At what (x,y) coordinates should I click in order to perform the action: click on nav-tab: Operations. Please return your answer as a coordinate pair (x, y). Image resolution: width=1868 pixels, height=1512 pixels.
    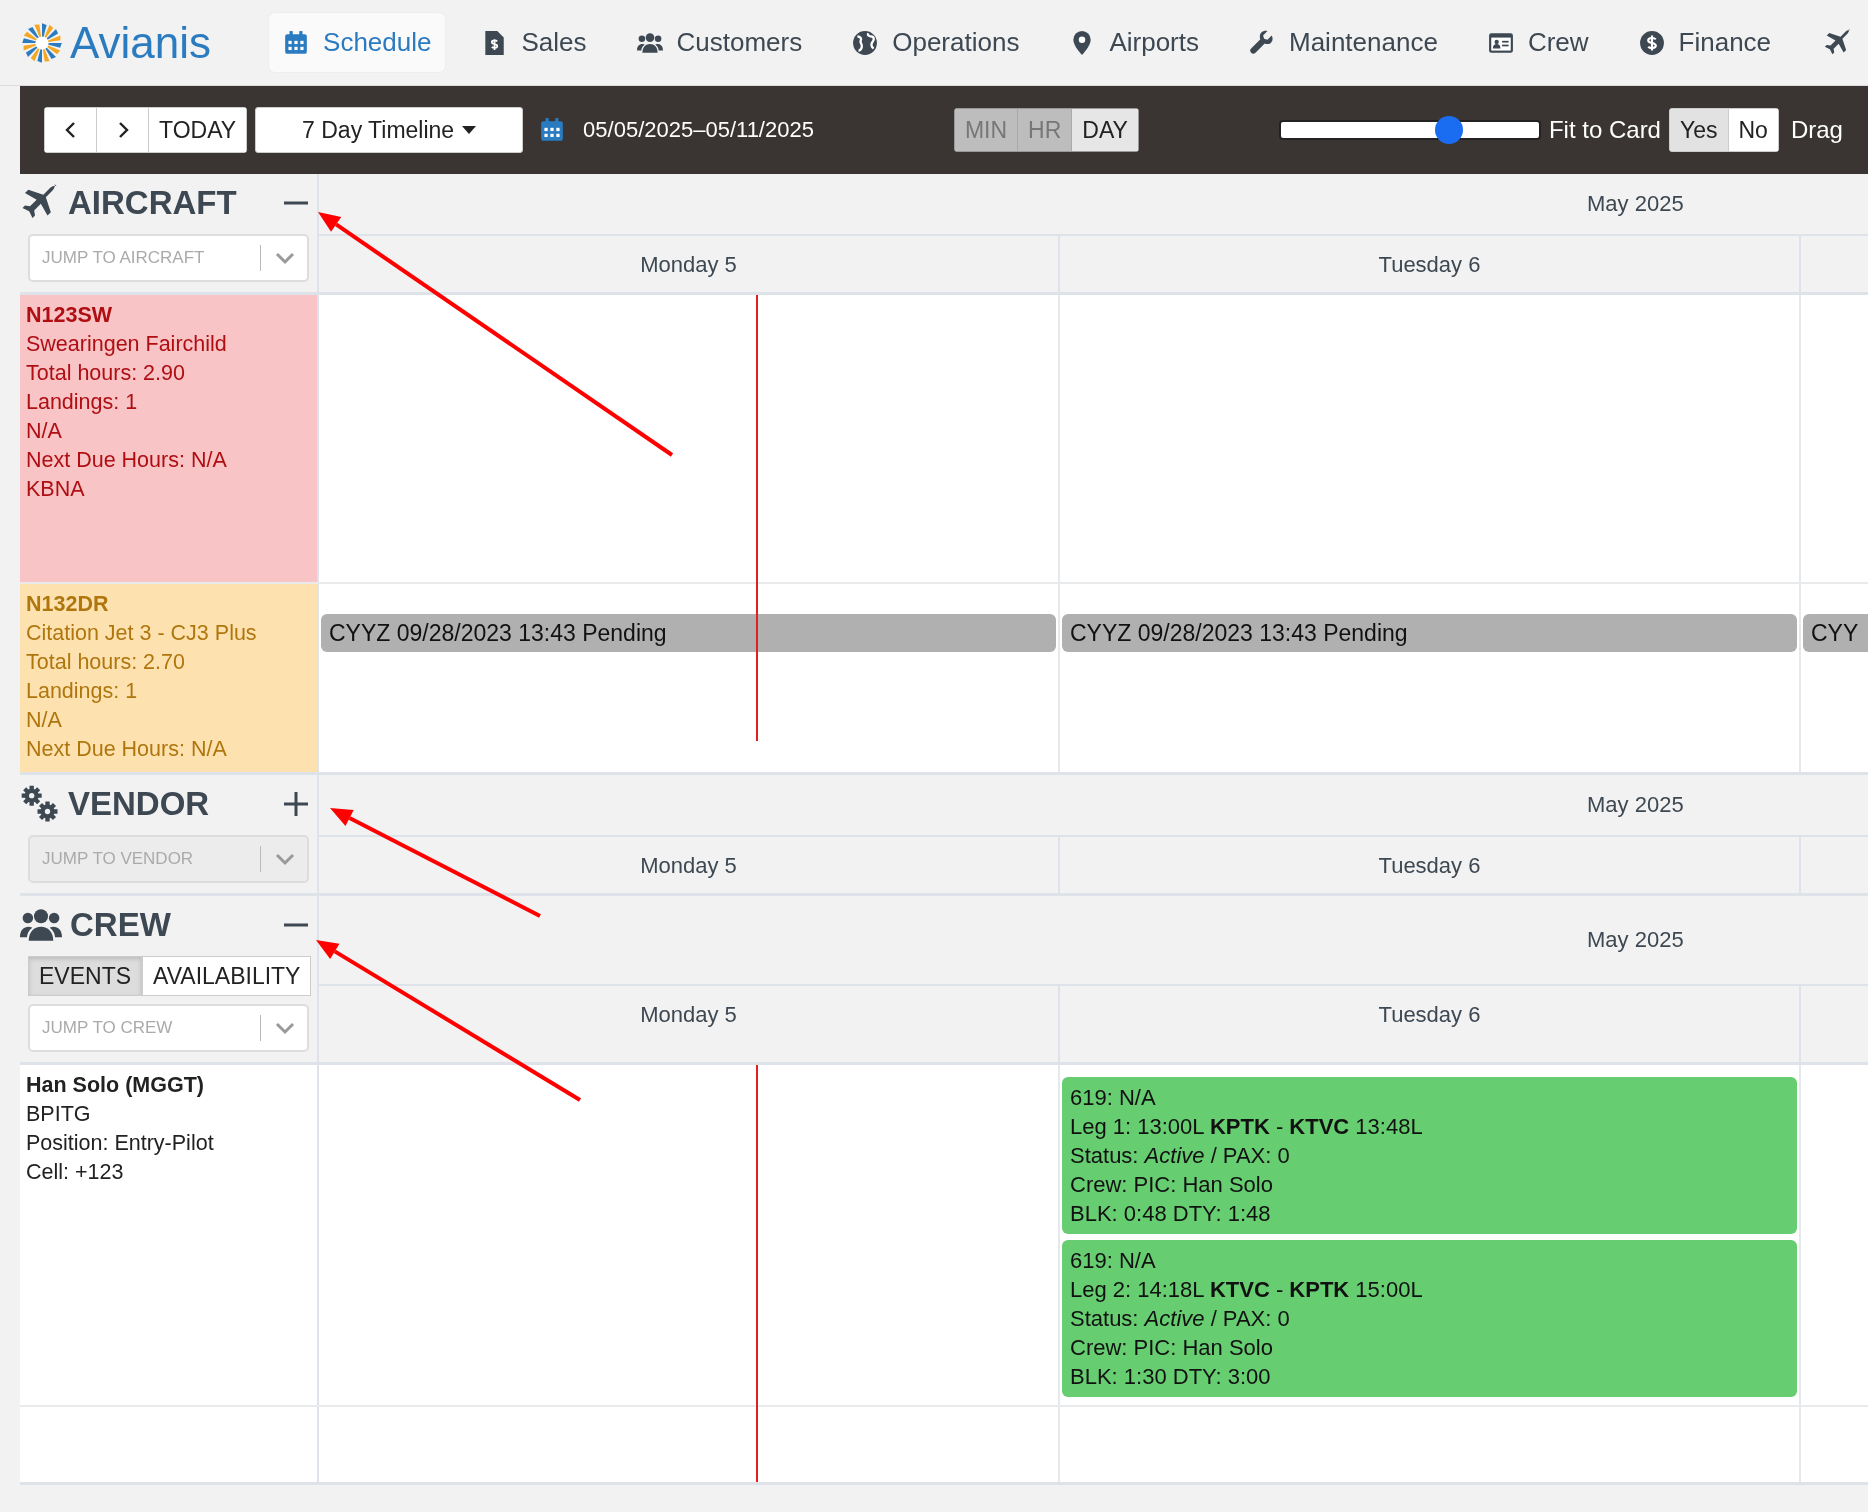
    Looking at the image, I should click on (936, 42).